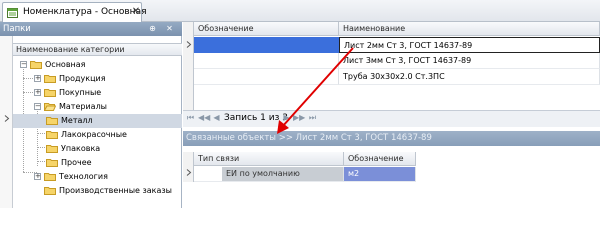  Describe the element at coordinates (94, 134) in the screenshot. I see `tree-item-label: Лакокрасочные` at that location.